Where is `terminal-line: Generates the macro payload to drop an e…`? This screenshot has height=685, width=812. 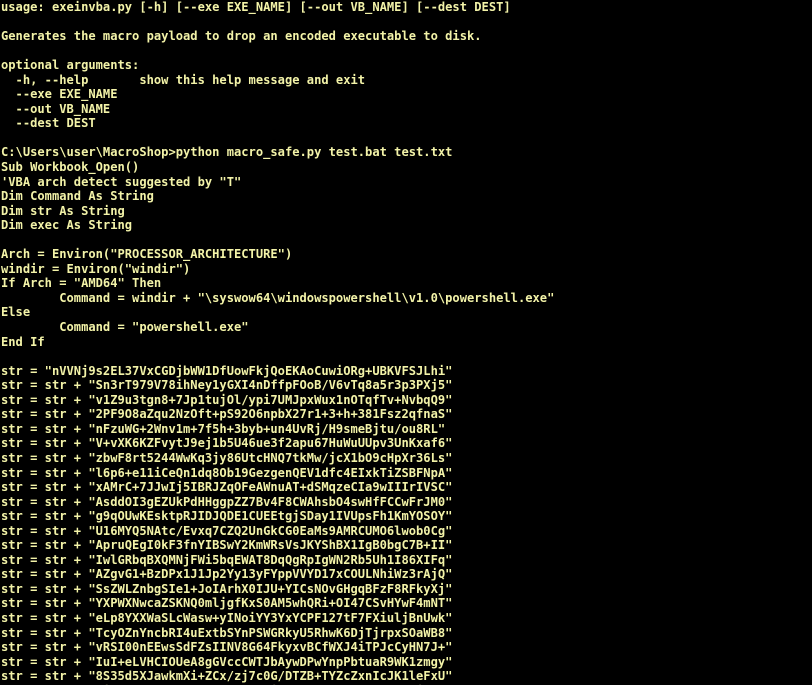
terminal-line: Generates the macro payload to drop an e… is located at coordinates (241, 36).